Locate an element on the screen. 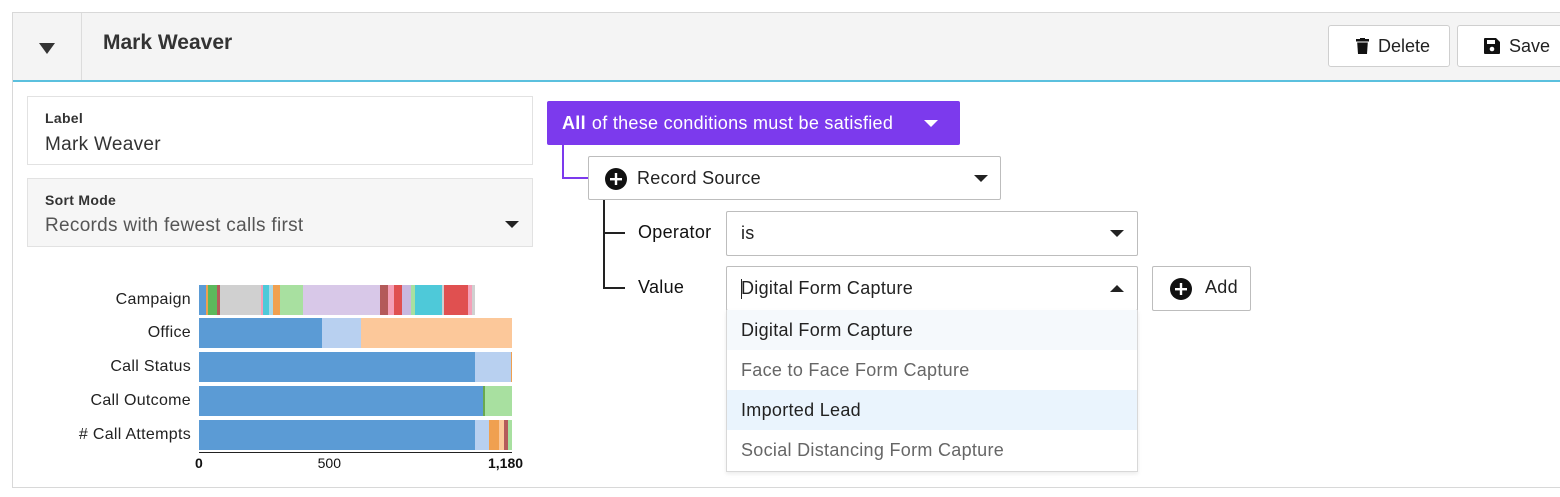  trash-icon is located at coordinates (1362, 46).